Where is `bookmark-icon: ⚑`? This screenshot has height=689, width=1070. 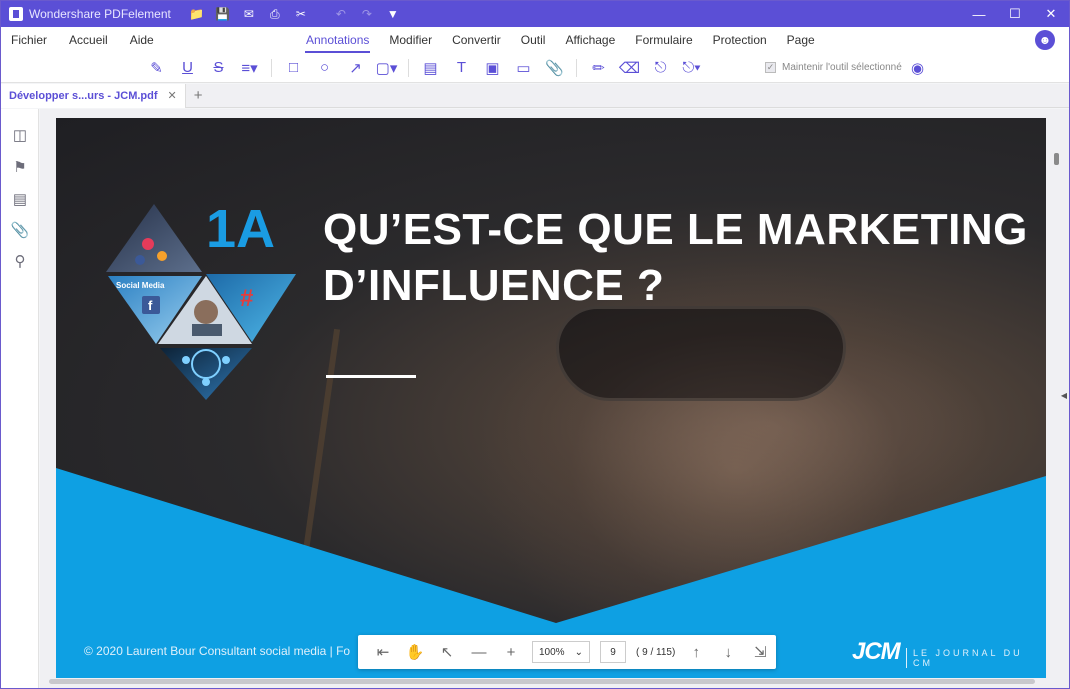 bookmark-icon: ⚑ is located at coordinates (20, 167).